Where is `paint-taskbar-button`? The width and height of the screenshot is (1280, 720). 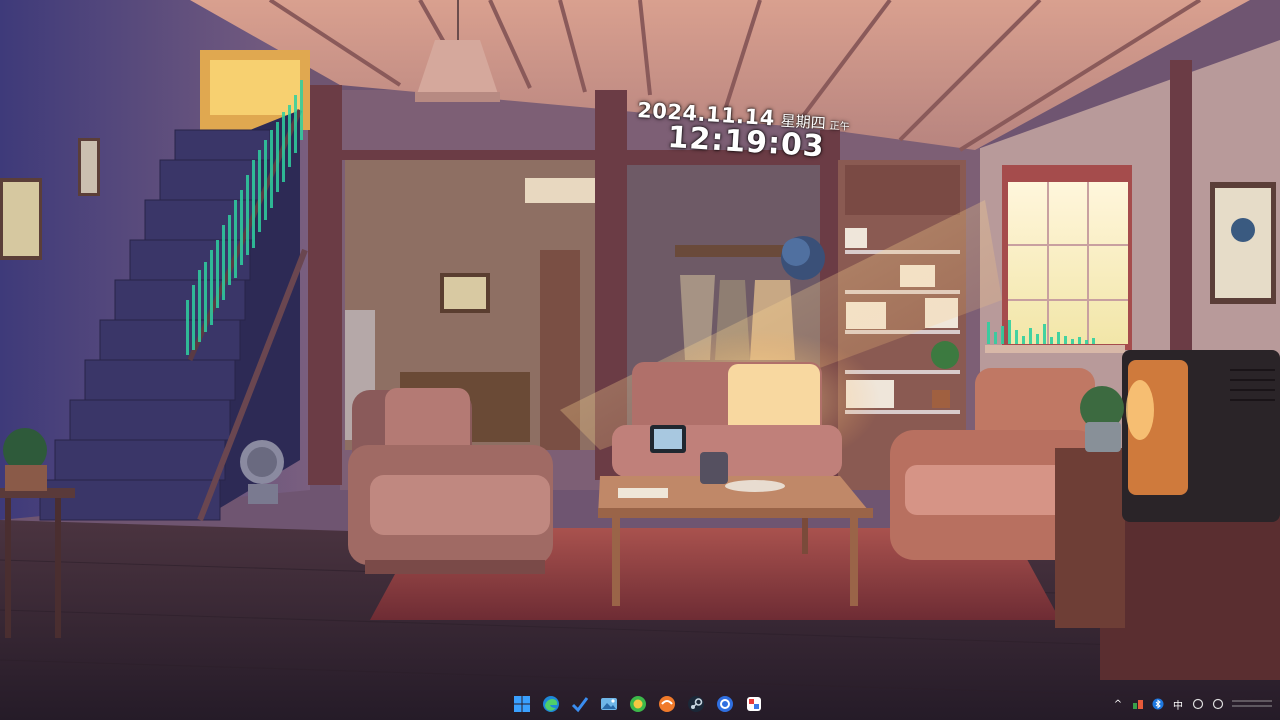
paint-taskbar-button is located at coordinates (754, 704).